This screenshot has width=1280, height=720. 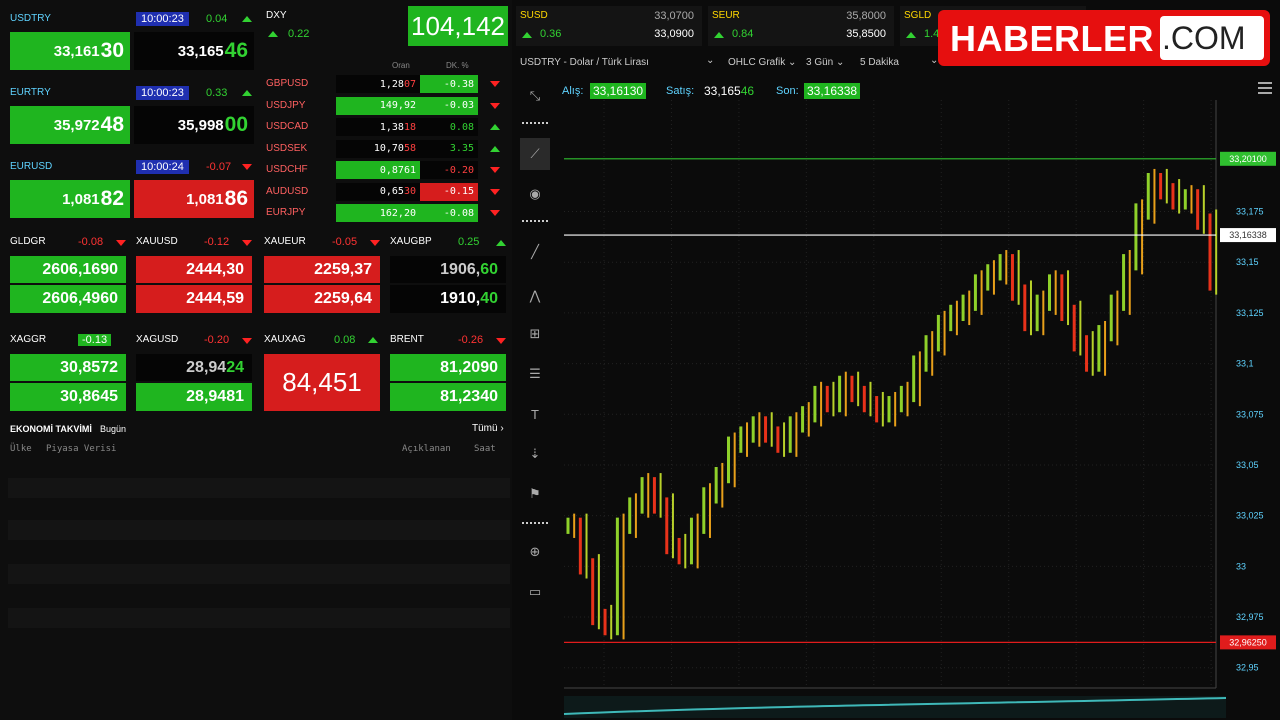 What do you see at coordinates (386, 106) in the screenshot?
I see `cross-row-usdjpy: USDJPY 149,92 -0.03` at bounding box center [386, 106].